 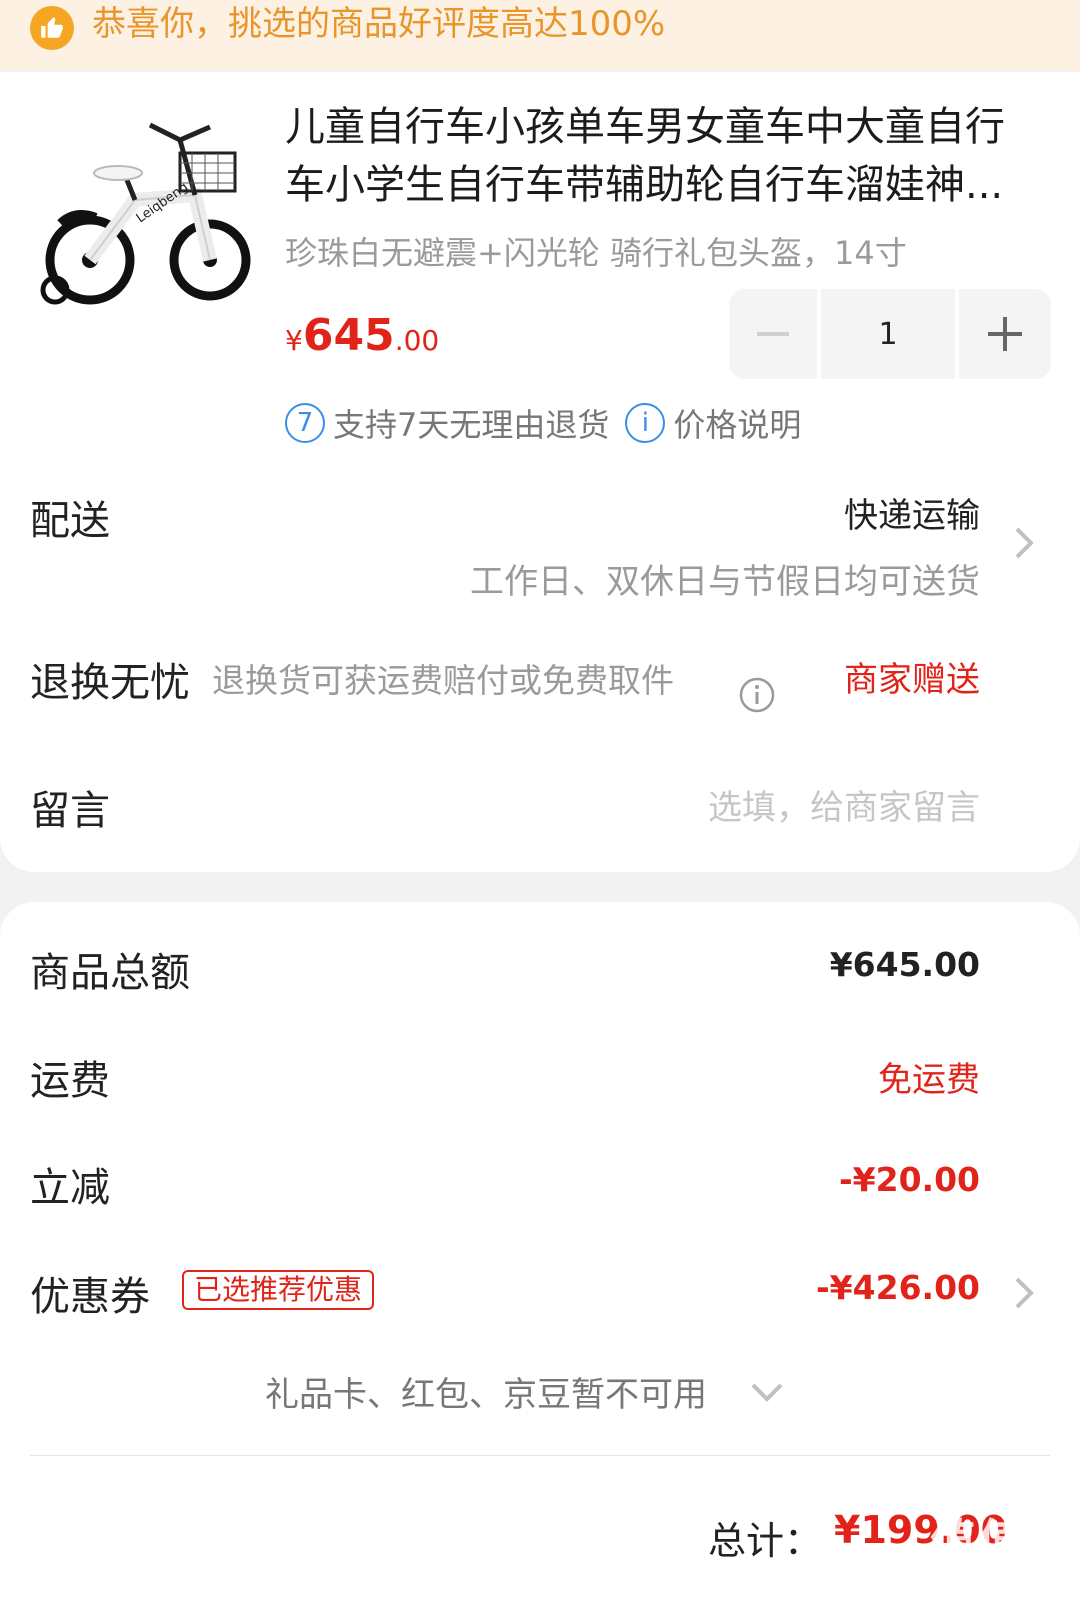 What do you see at coordinates (1024, 545) in the screenshot?
I see `delivery-chevron-right-icon` at bounding box center [1024, 545].